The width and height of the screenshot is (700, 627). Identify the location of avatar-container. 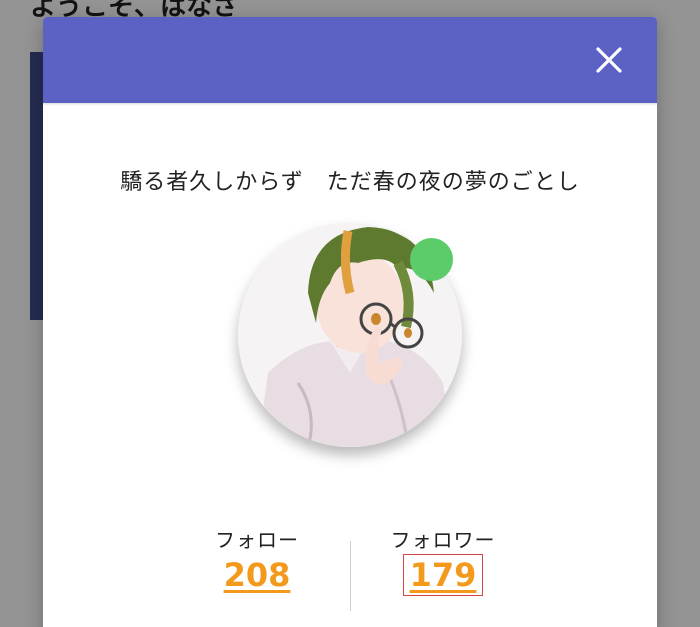
(350, 335).